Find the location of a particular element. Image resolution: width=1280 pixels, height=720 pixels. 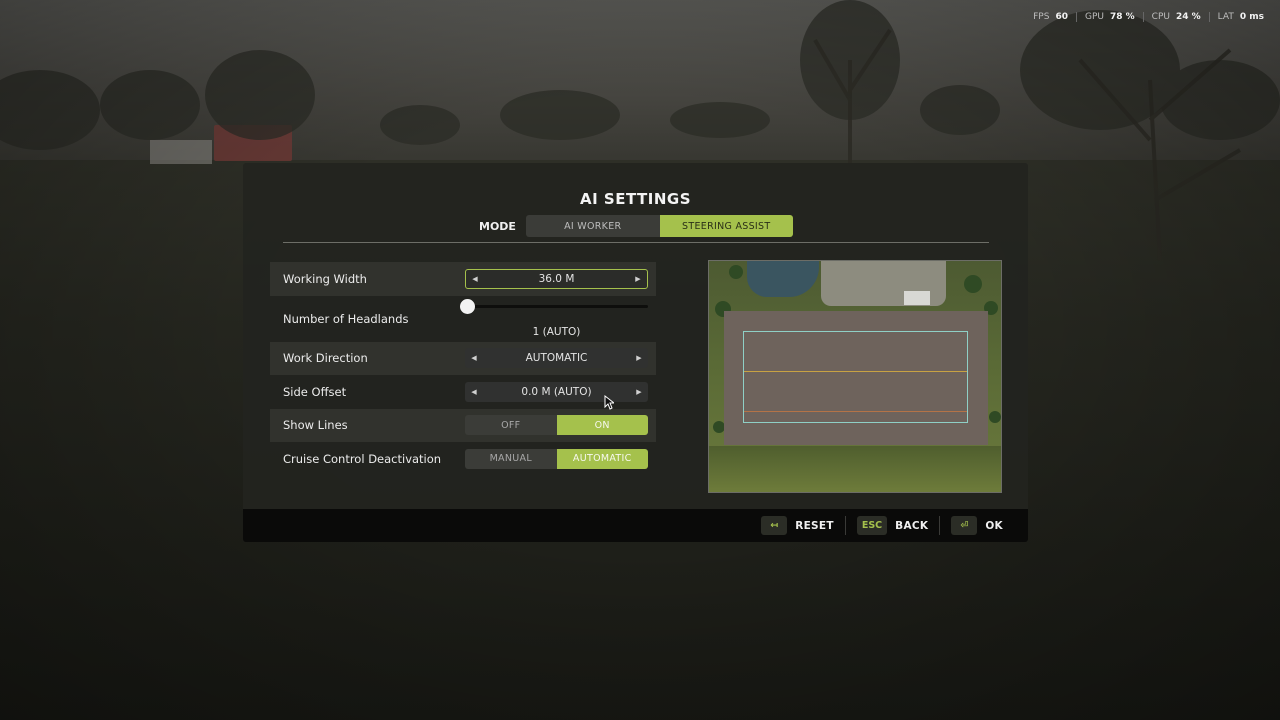

working-width-label: Working Width is located at coordinates (325, 278).